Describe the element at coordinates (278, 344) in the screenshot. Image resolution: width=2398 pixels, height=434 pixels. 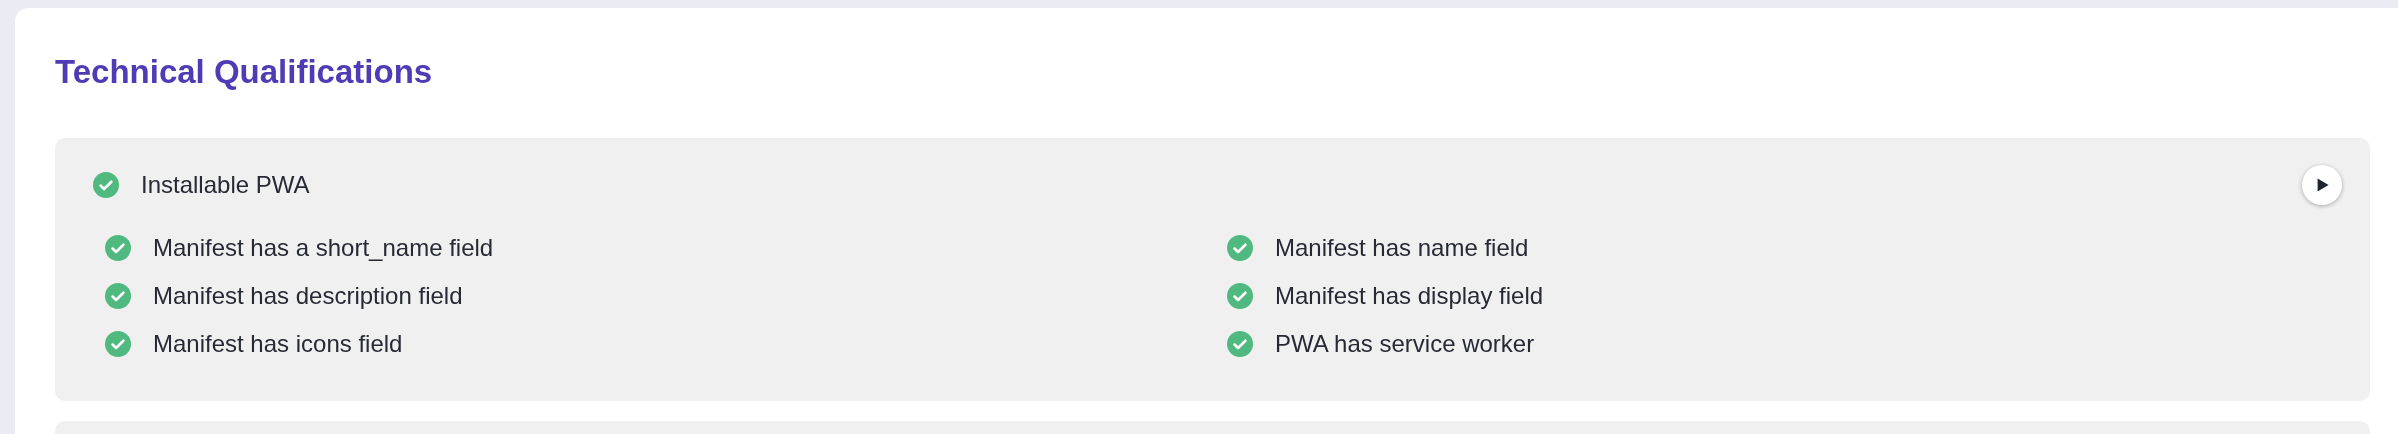
I see `check-label: Manifest has icons field` at that location.